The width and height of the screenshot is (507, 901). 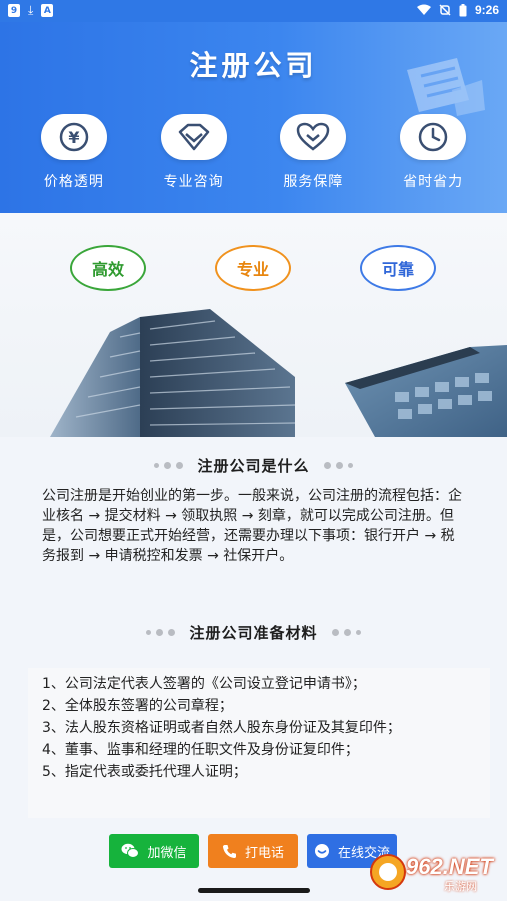 I want to click on watermark-logo-icon, so click(x=388, y=872).